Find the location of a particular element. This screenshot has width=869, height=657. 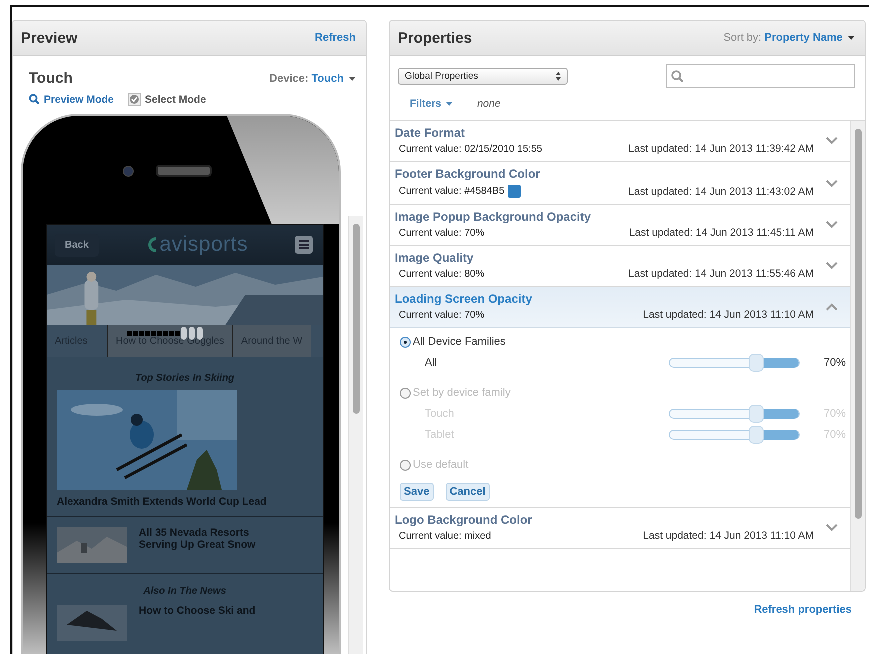

property-value: Current value: 80% is located at coordinates (442, 274).